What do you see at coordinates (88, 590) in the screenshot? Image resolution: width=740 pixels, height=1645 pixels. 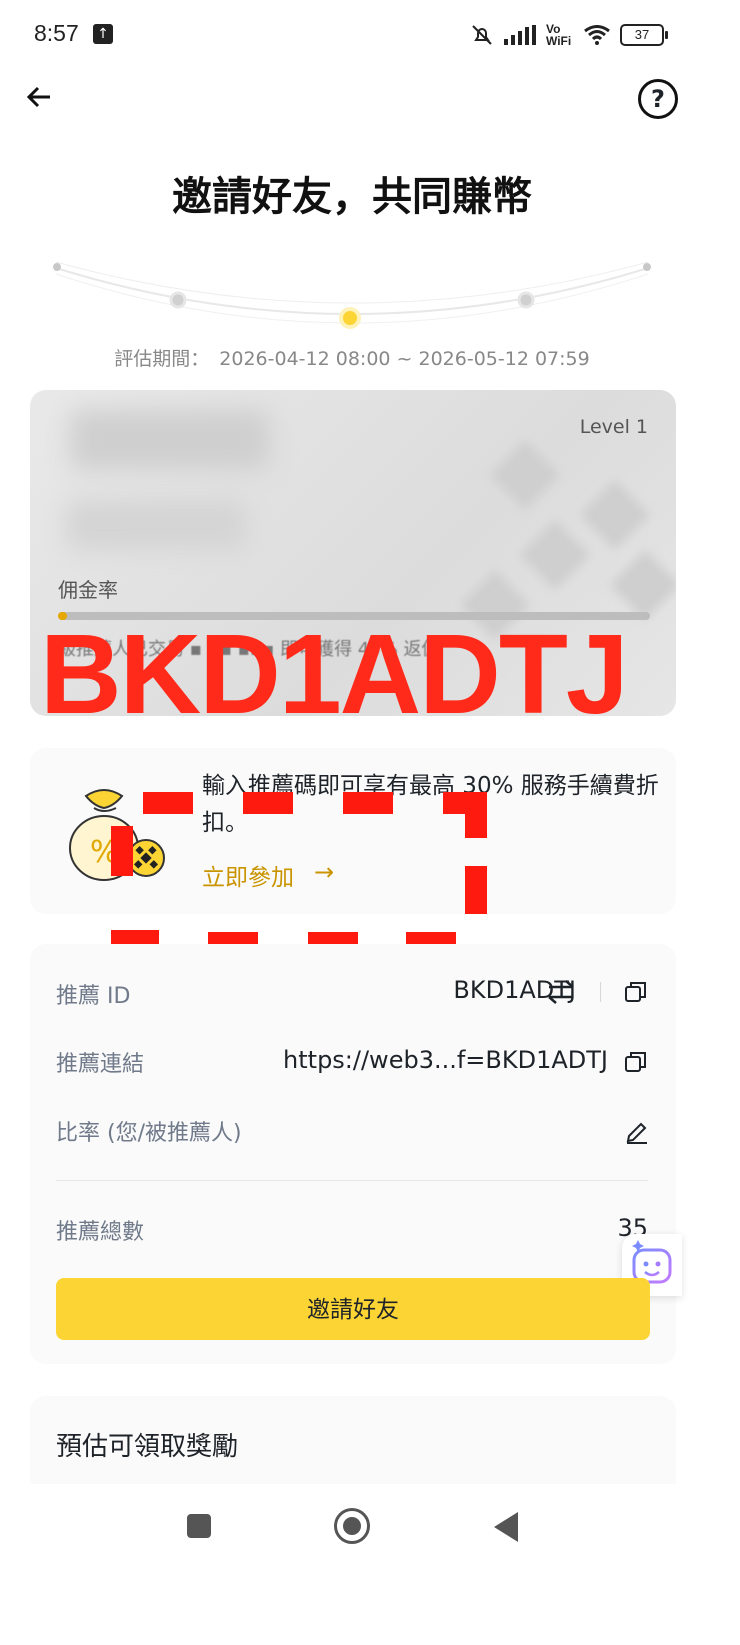 I see `commission-rate-label: 佣金率` at bounding box center [88, 590].